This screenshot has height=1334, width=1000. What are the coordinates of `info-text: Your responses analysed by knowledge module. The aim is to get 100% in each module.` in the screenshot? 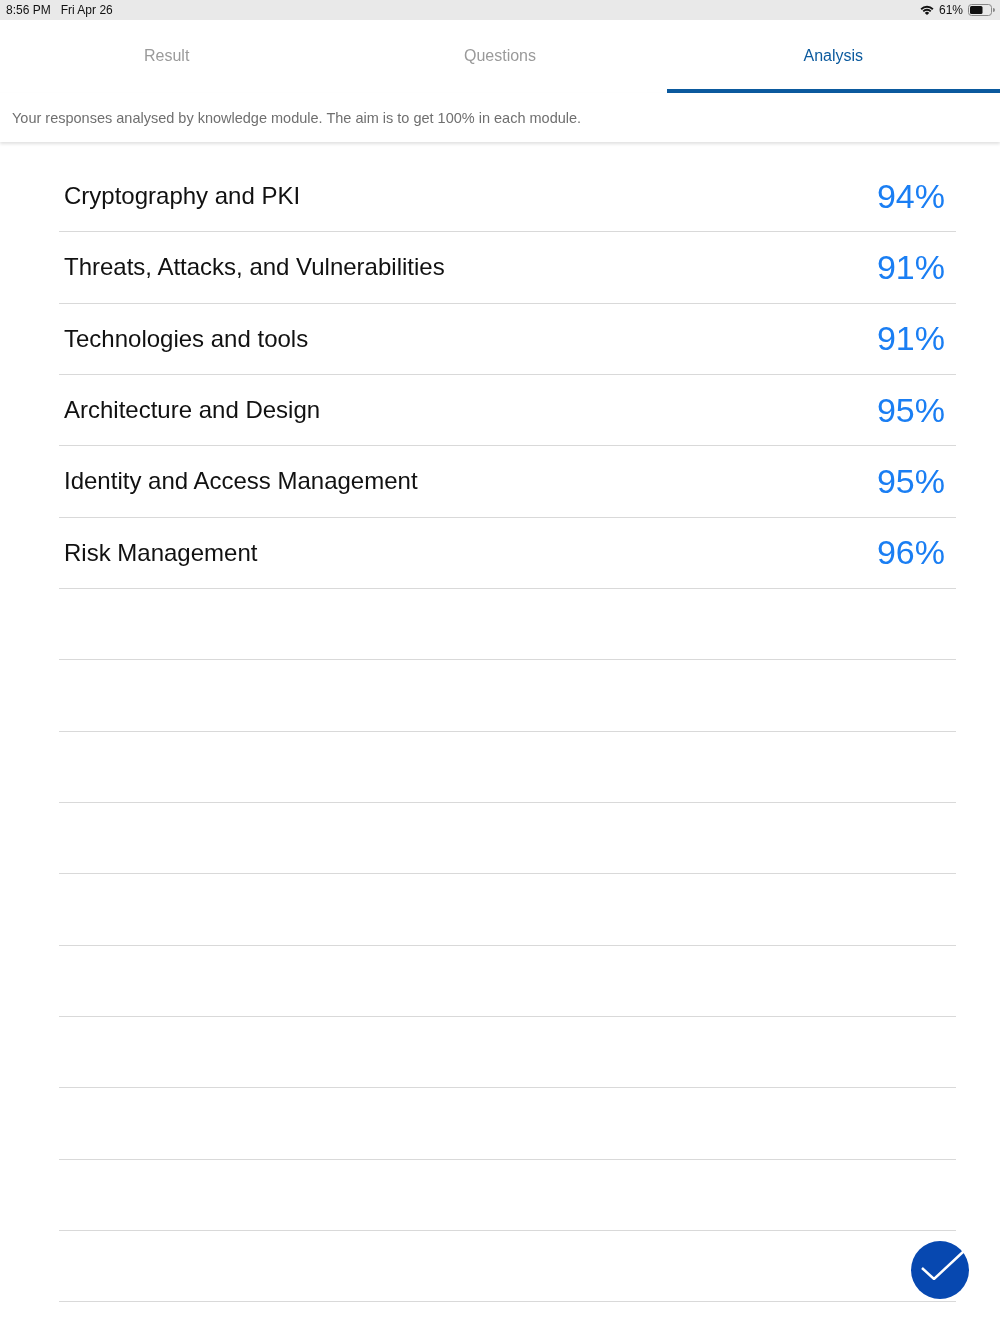 It's located at (297, 117).